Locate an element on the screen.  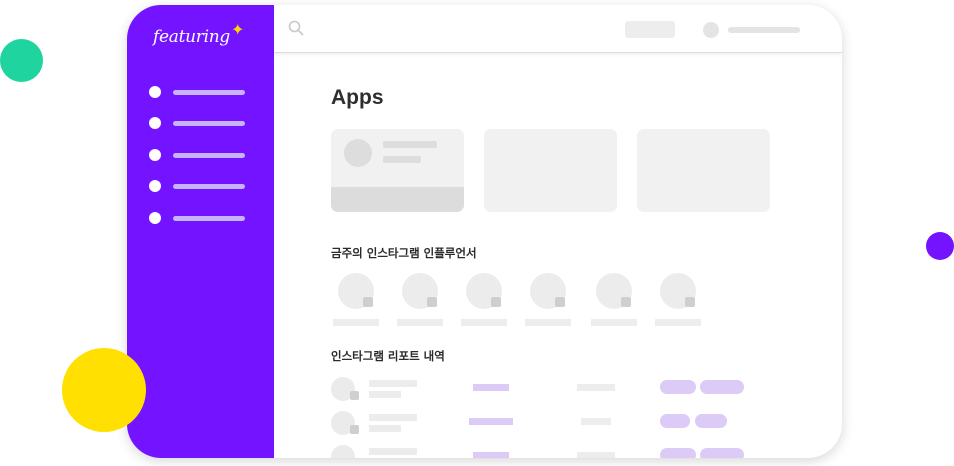
user-name-placeholder is located at coordinates (764, 30).